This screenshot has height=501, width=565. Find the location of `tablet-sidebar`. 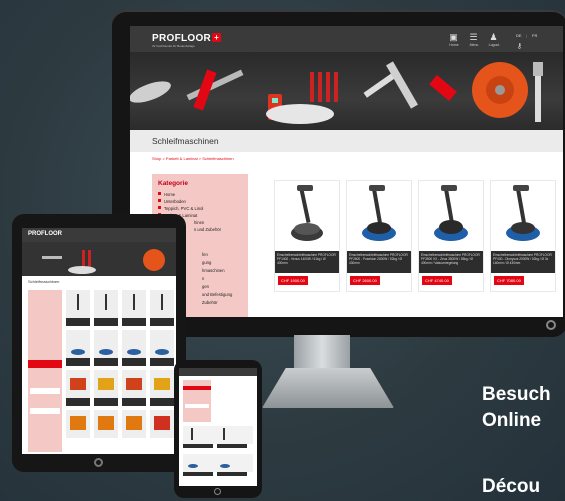

tablet-sidebar is located at coordinates (45, 371).